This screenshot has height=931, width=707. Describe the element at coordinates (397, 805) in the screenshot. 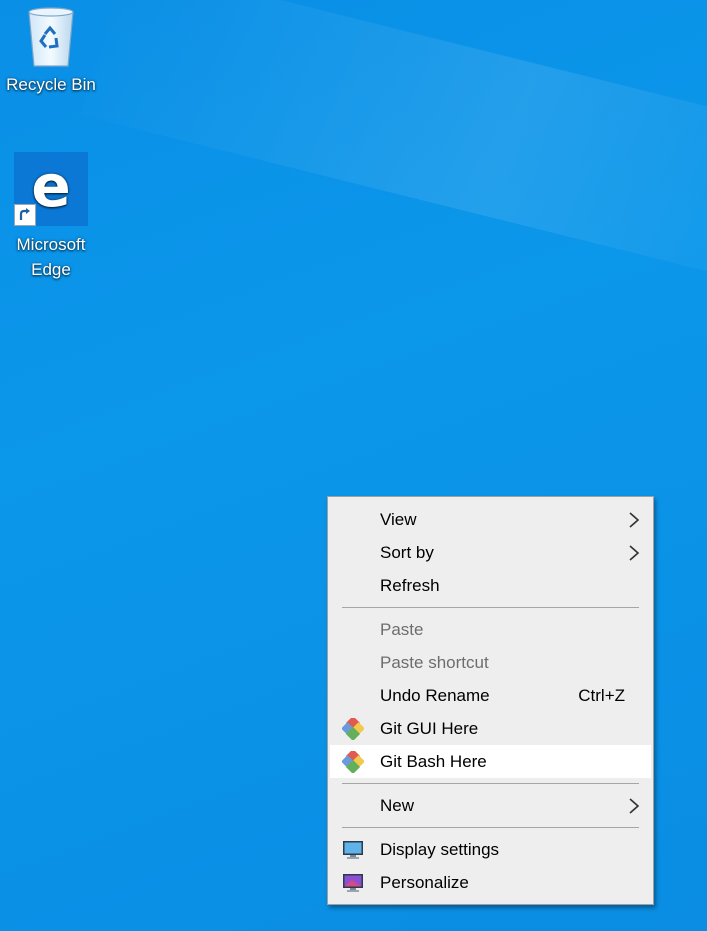

I see `menu-item-label: New` at that location.